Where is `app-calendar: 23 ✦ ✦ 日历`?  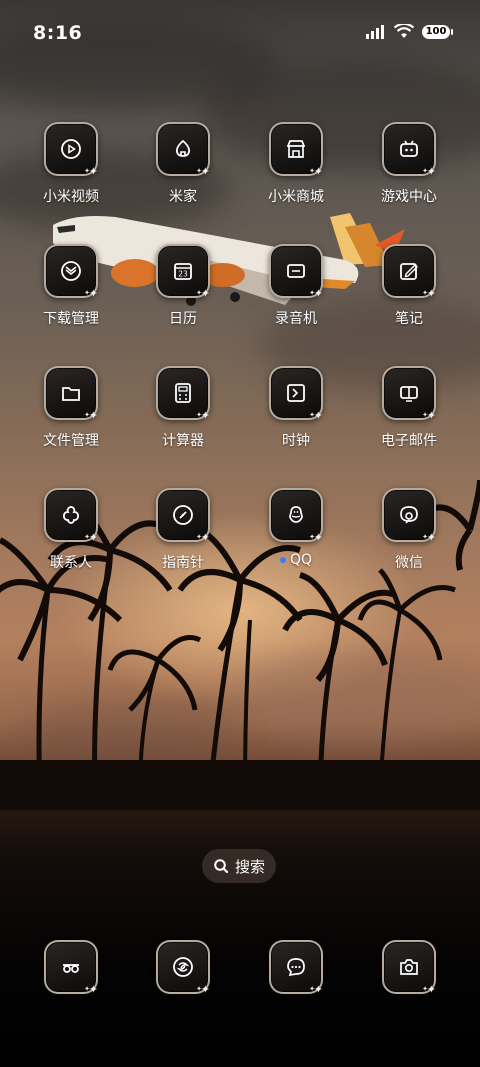
app-calendar: 23 ✦ ✦ 日历 is located at coordinates (183, 286).